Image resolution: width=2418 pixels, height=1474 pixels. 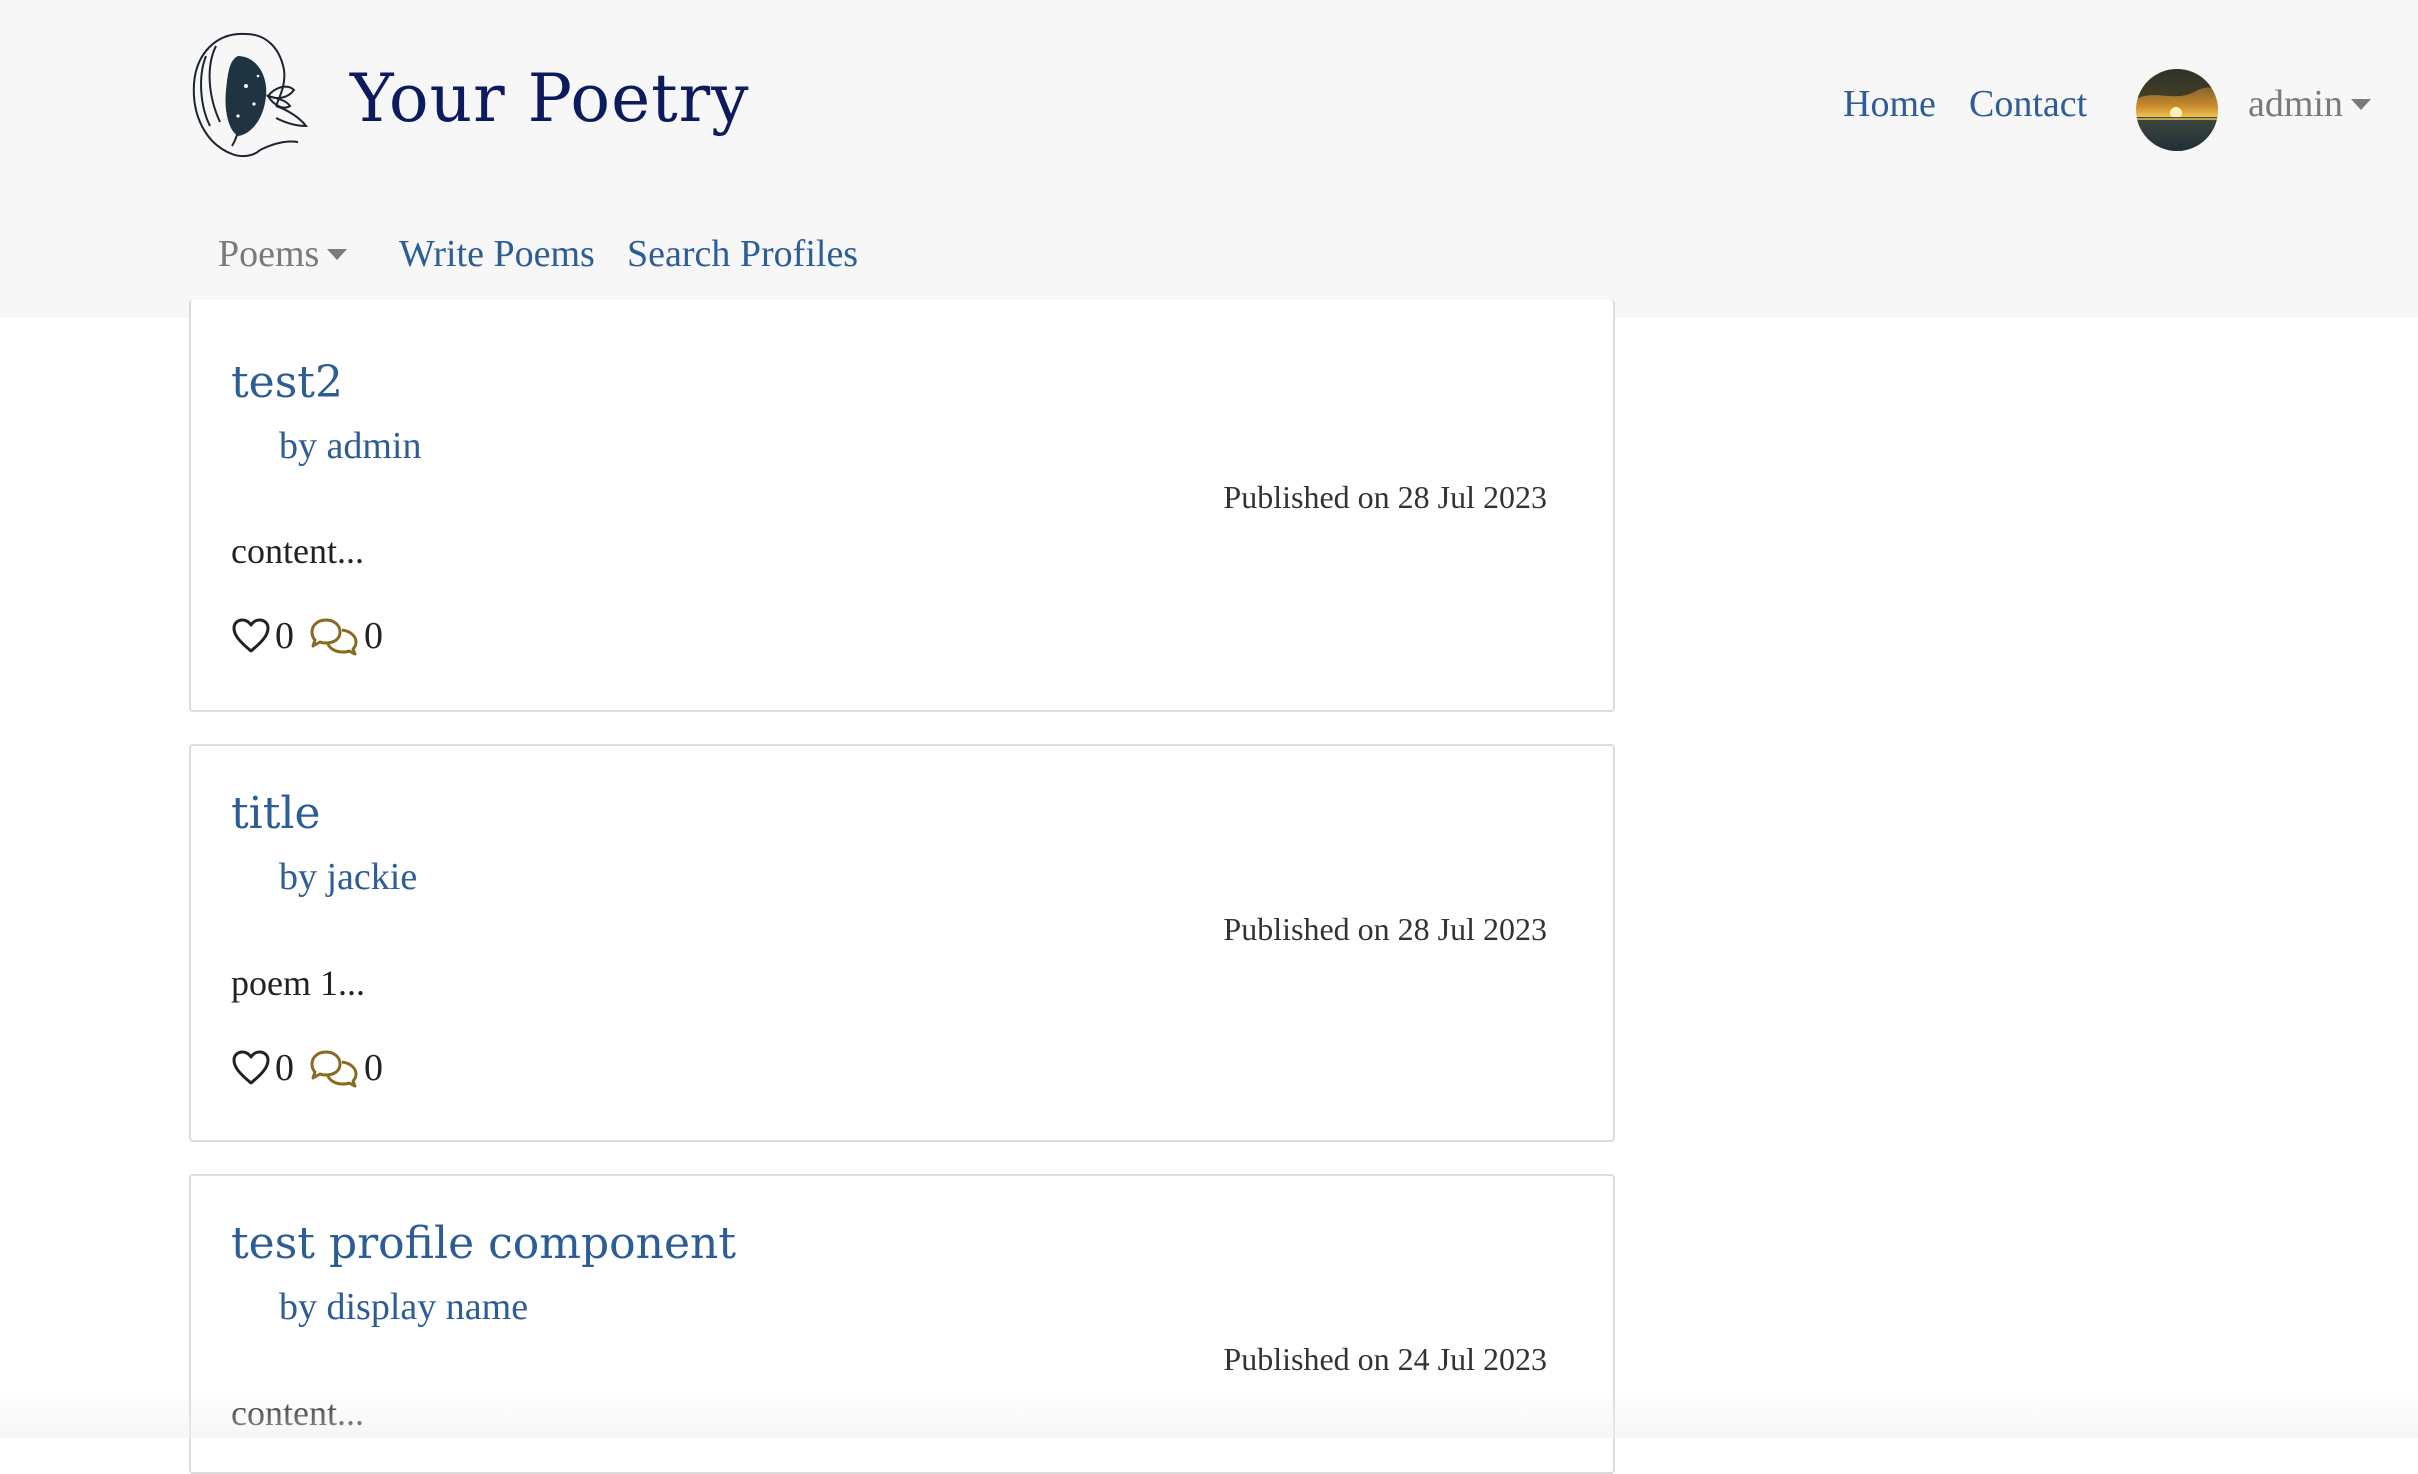 I want to click on woman-face-logo-icon, so click(x=246, y=94).